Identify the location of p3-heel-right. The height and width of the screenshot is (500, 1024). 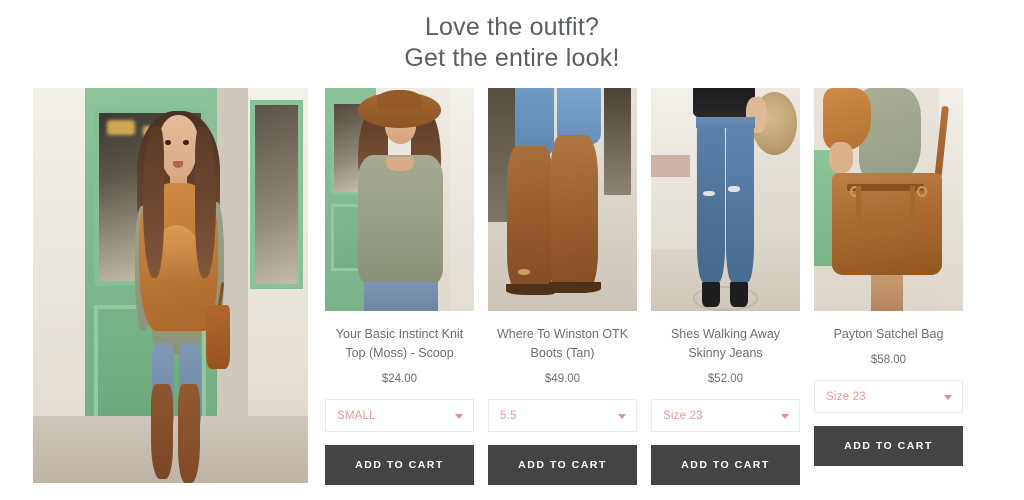
(738, 294).